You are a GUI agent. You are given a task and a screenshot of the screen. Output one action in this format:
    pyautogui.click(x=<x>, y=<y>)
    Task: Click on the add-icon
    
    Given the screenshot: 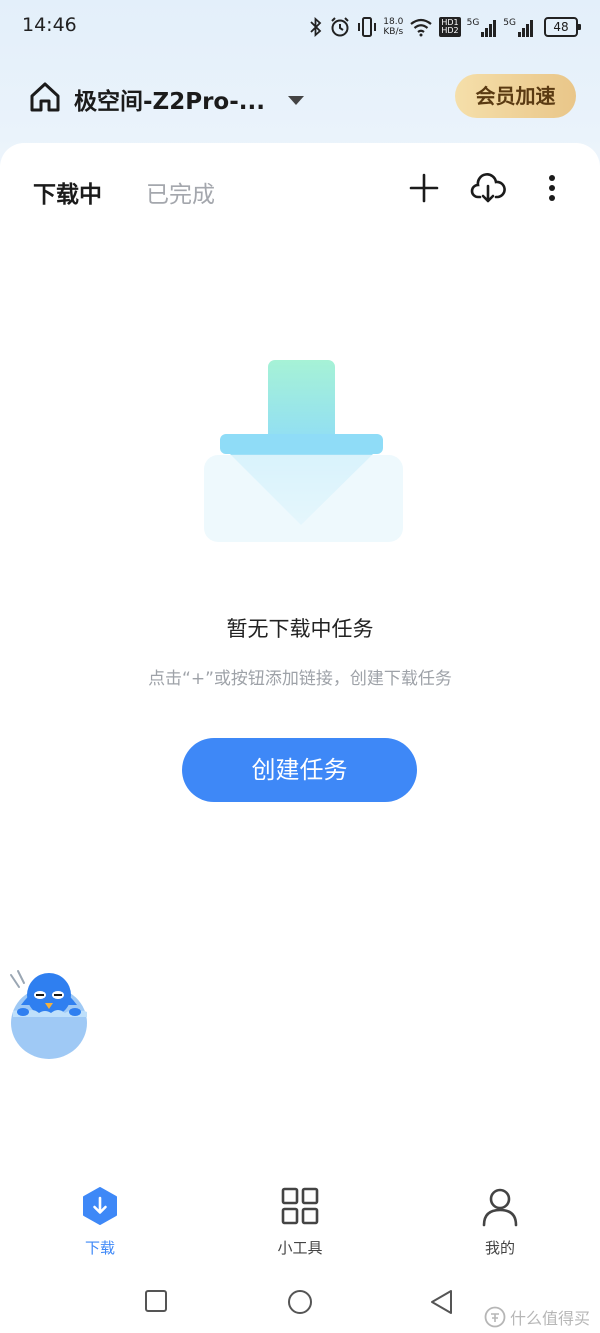 What is the action you would take?
    pyautogui.click(x=424, y=188)
    